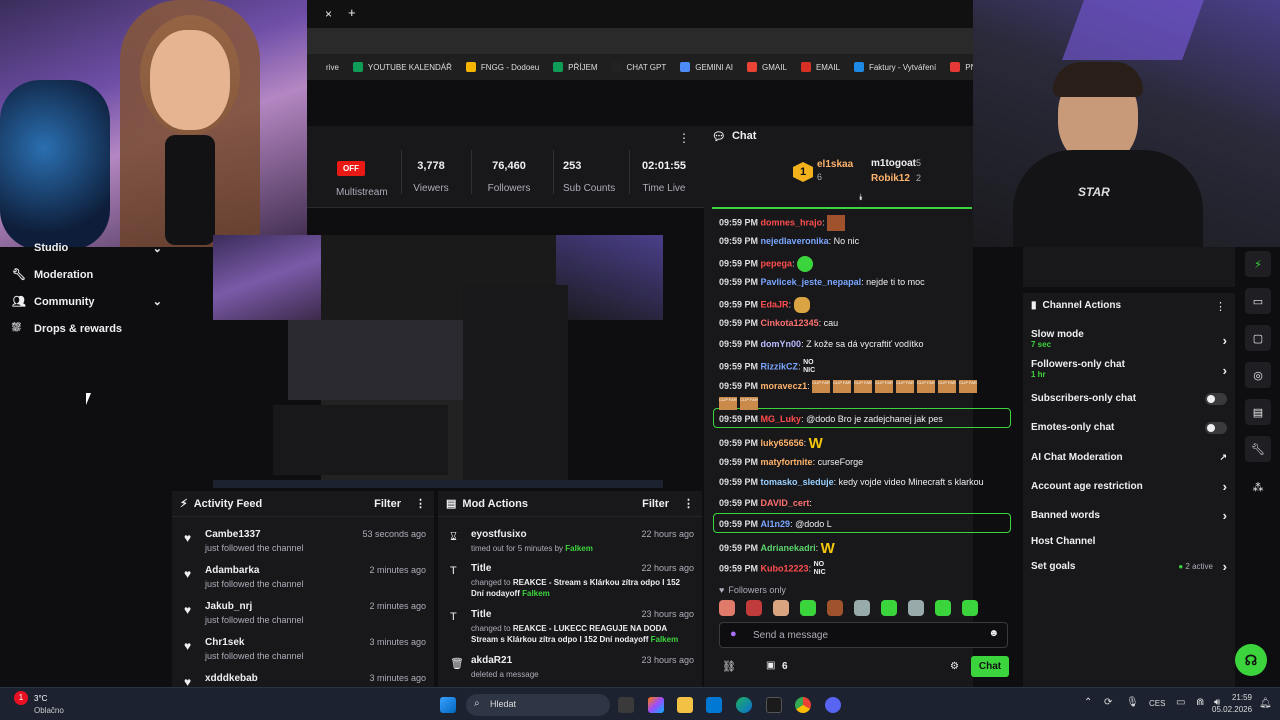  What do you see at coordinates (1258, 301) in the screenshot?
I see `clipboard-icon: ▭` at bounding box center [1258, 301].